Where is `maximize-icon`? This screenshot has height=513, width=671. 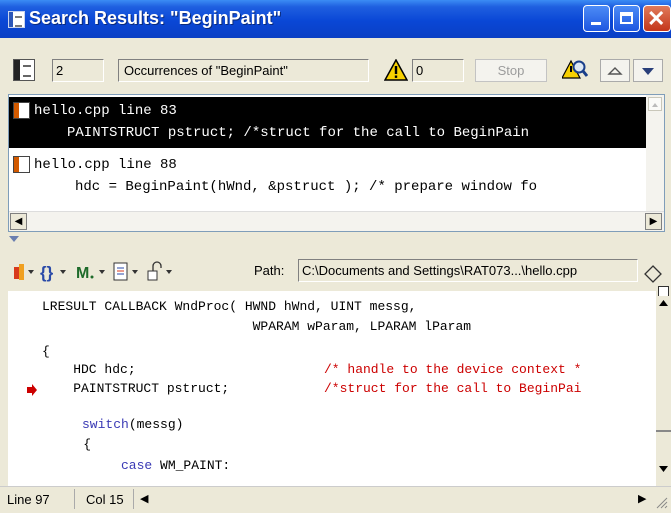 maximize-icon is located at coordinates (626, 18).